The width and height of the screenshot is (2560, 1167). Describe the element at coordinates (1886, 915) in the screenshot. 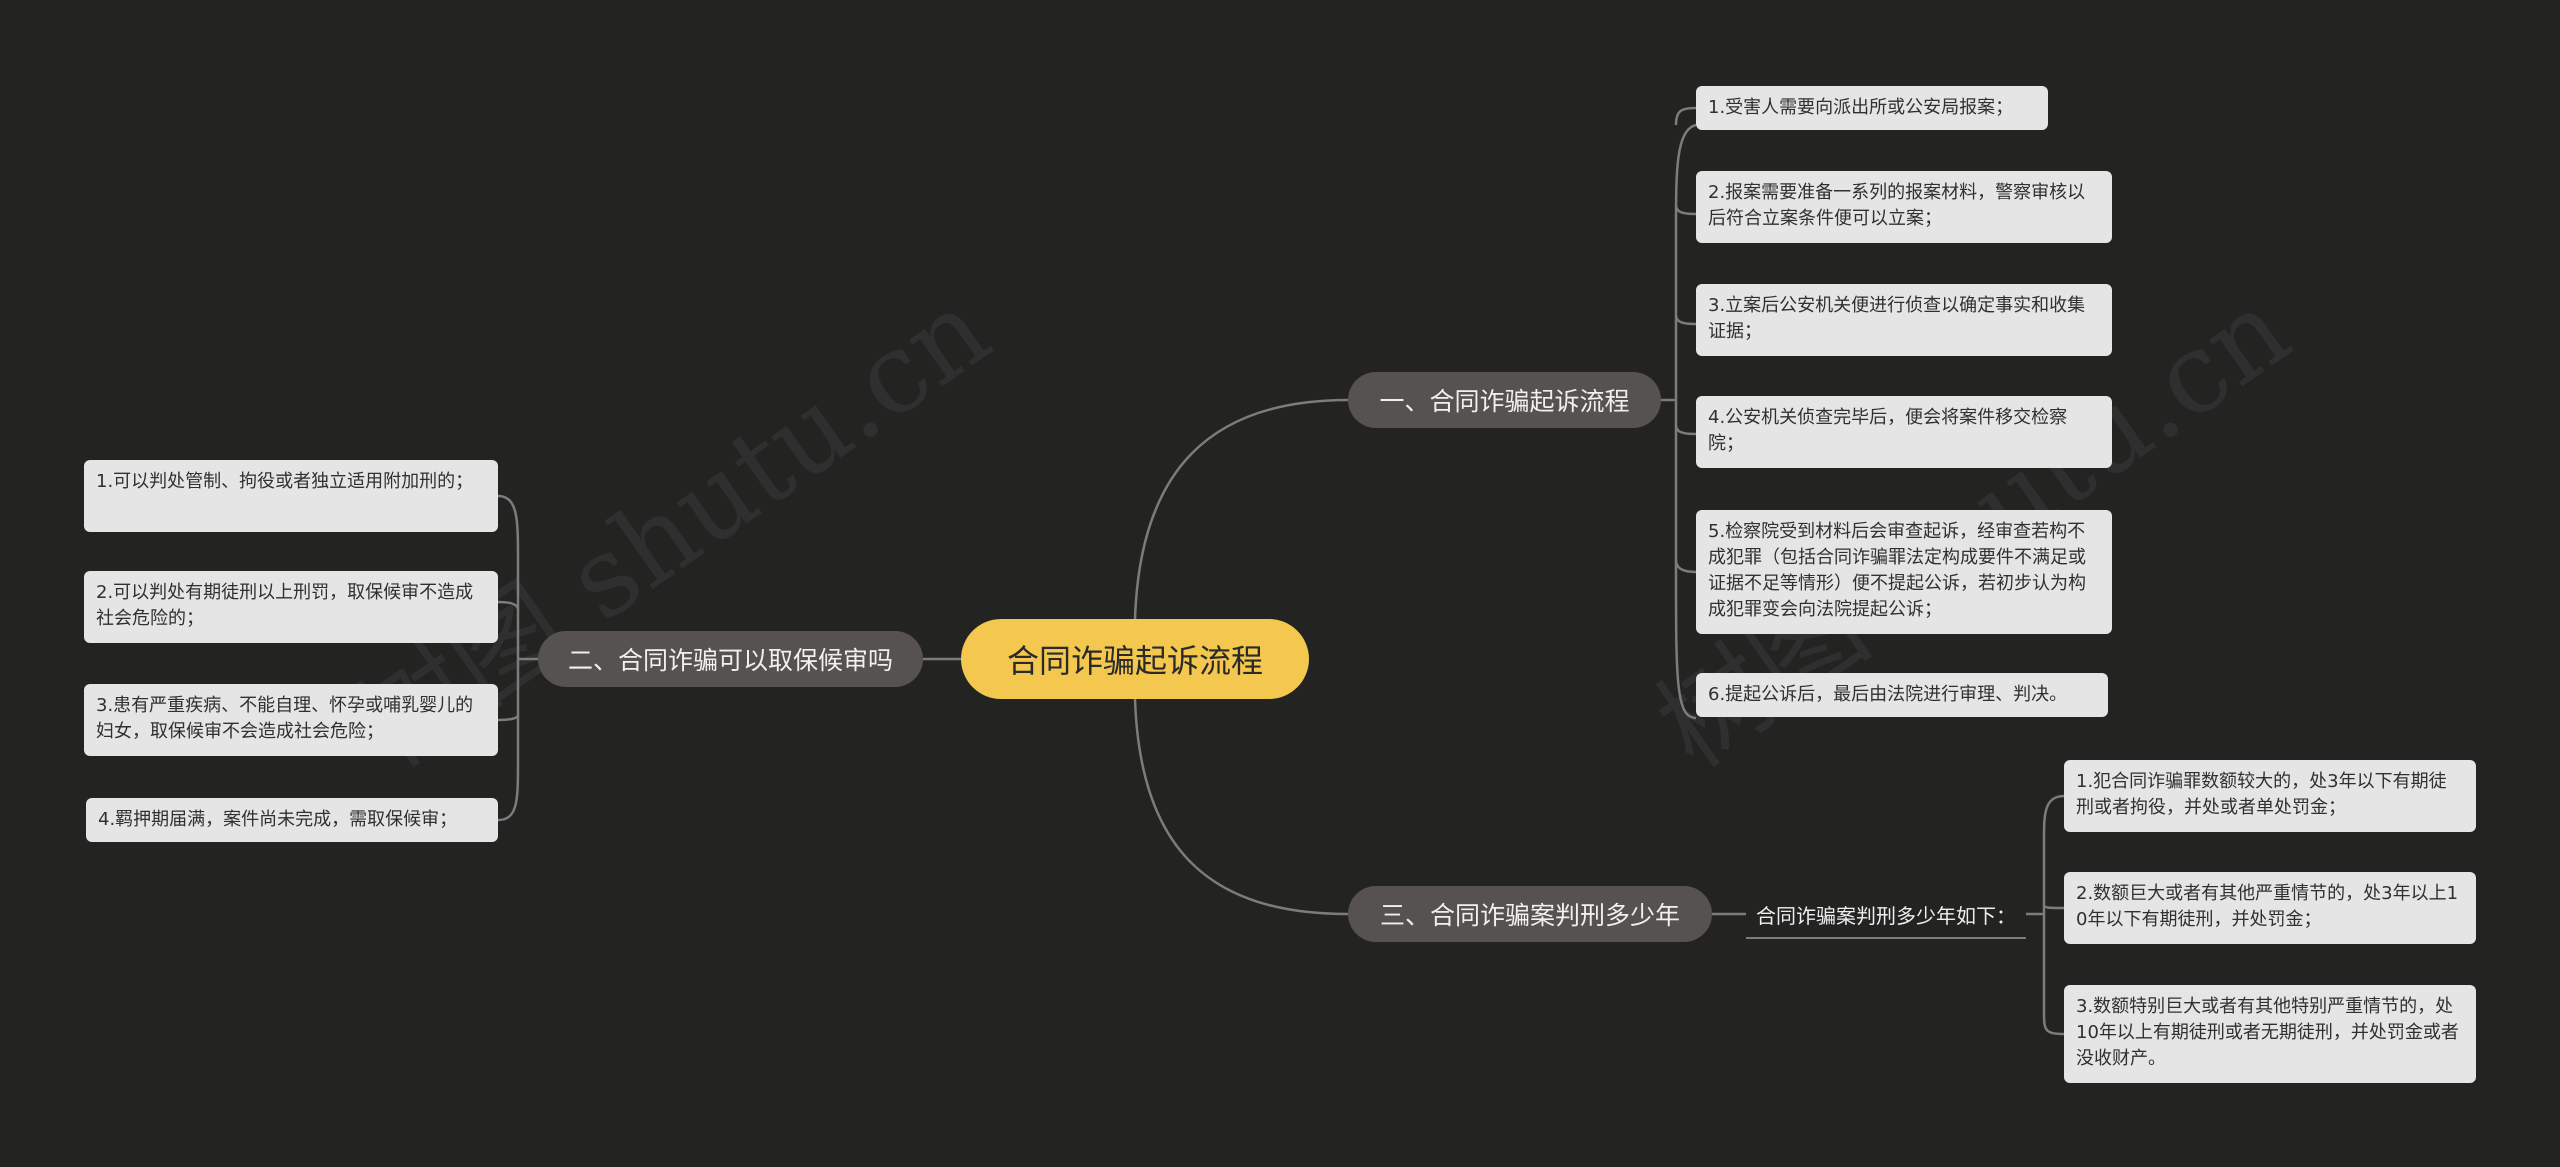

I see `sentencing-subtopic: 合同诈骗案判刑多少年如下：` at that location.